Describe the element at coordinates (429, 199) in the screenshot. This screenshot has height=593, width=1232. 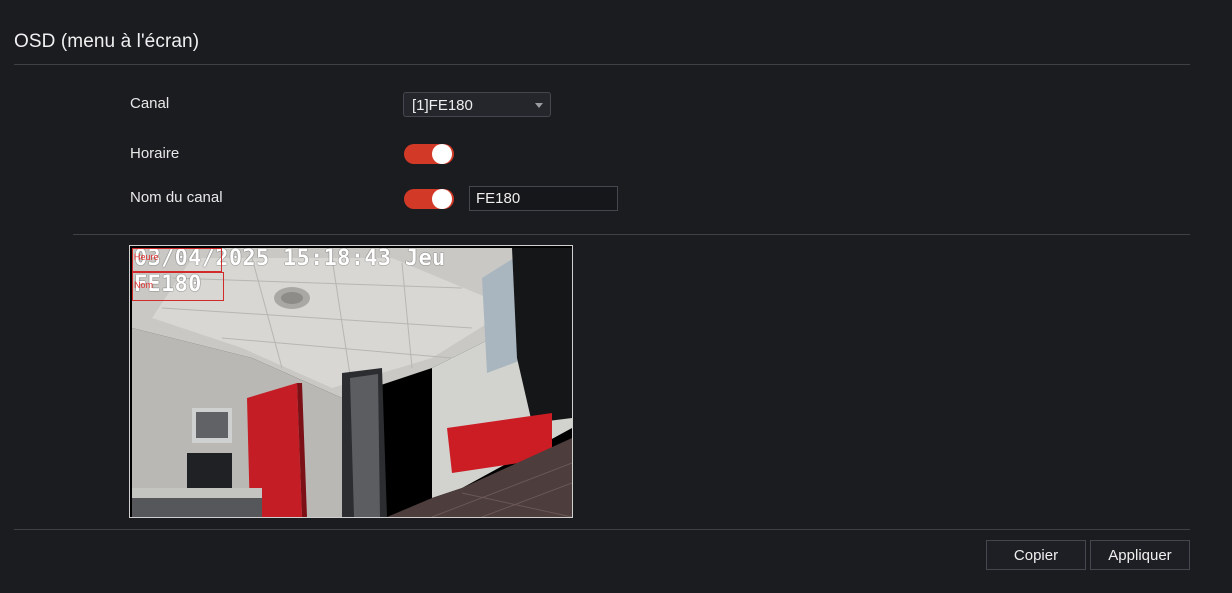
I see `nom-canal-toggle` at that location.